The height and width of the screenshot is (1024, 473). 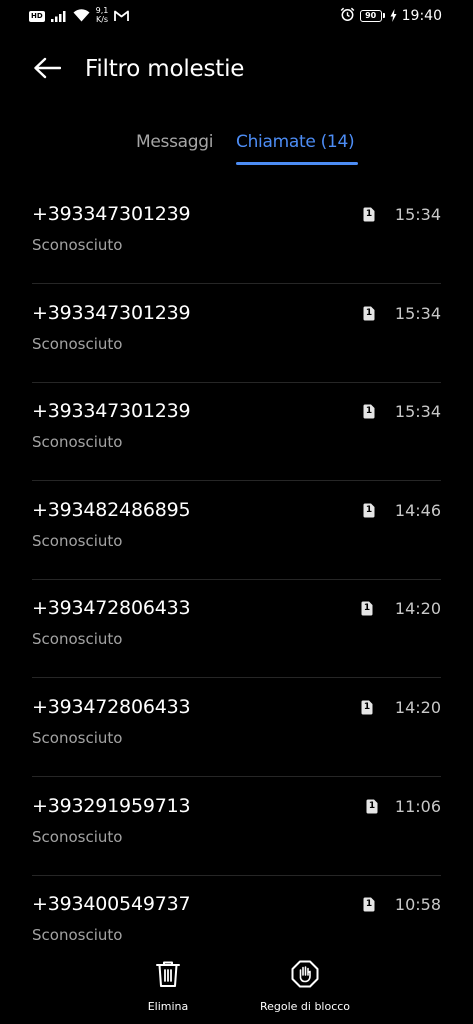 What do you see at coordinates (37, 16) in the screenshot?
I see `hd-voice-badge: HD` at bounding box center [37, 16].